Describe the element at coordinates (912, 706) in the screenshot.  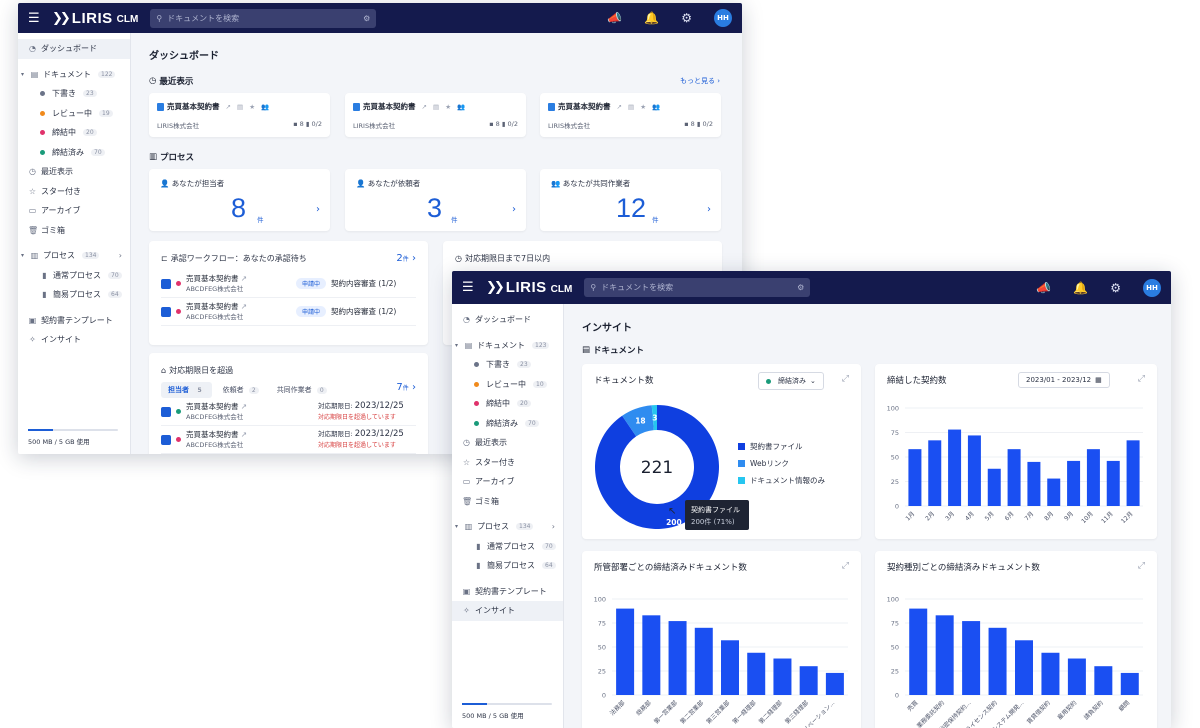
I see `x-tick-label: 売買` at that location.